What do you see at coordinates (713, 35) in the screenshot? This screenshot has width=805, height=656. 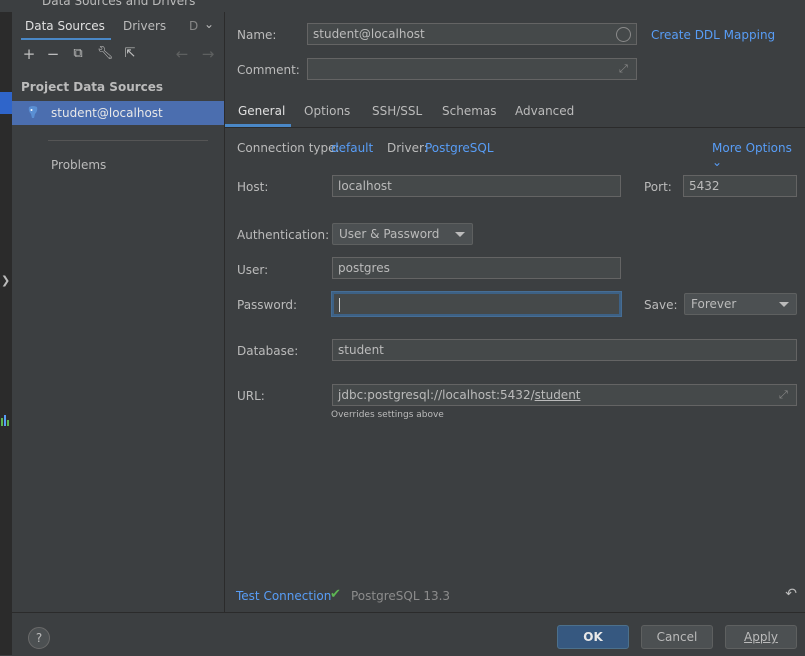 I see `create-ddl-mapping-link: Create DDL Mapping` at bounding box center [713, 35].